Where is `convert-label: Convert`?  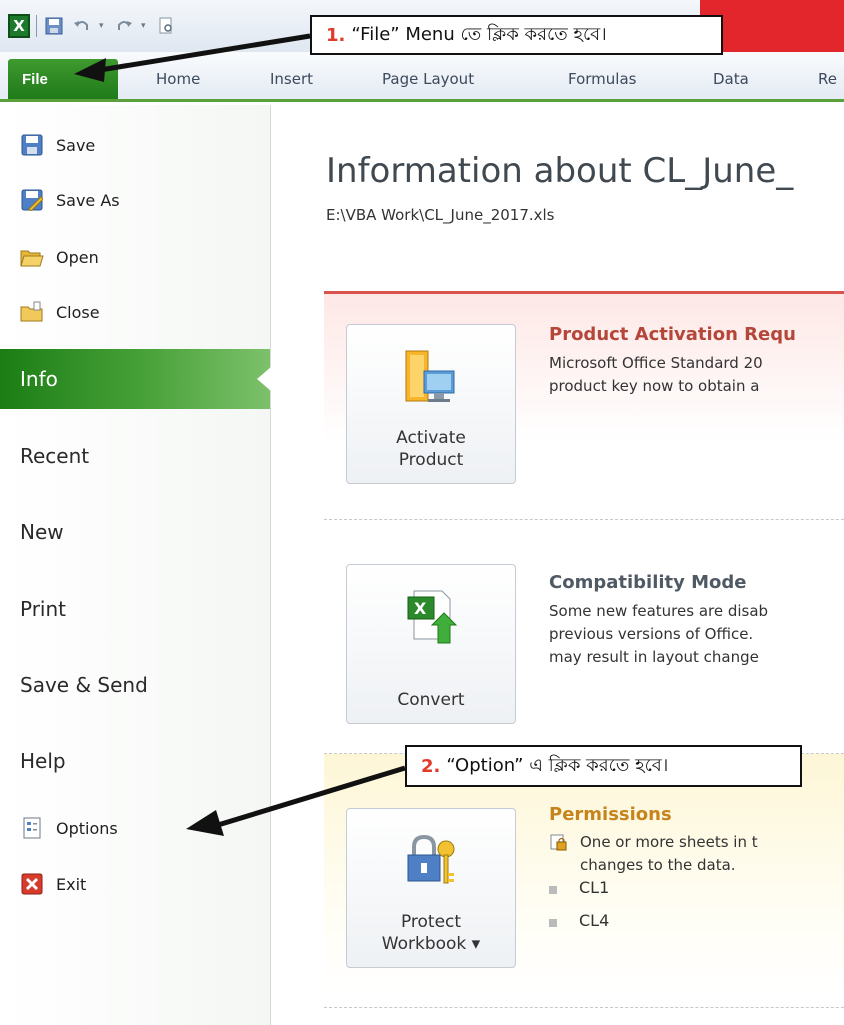
convert-label: Convert is located at coordinates (431, 699).